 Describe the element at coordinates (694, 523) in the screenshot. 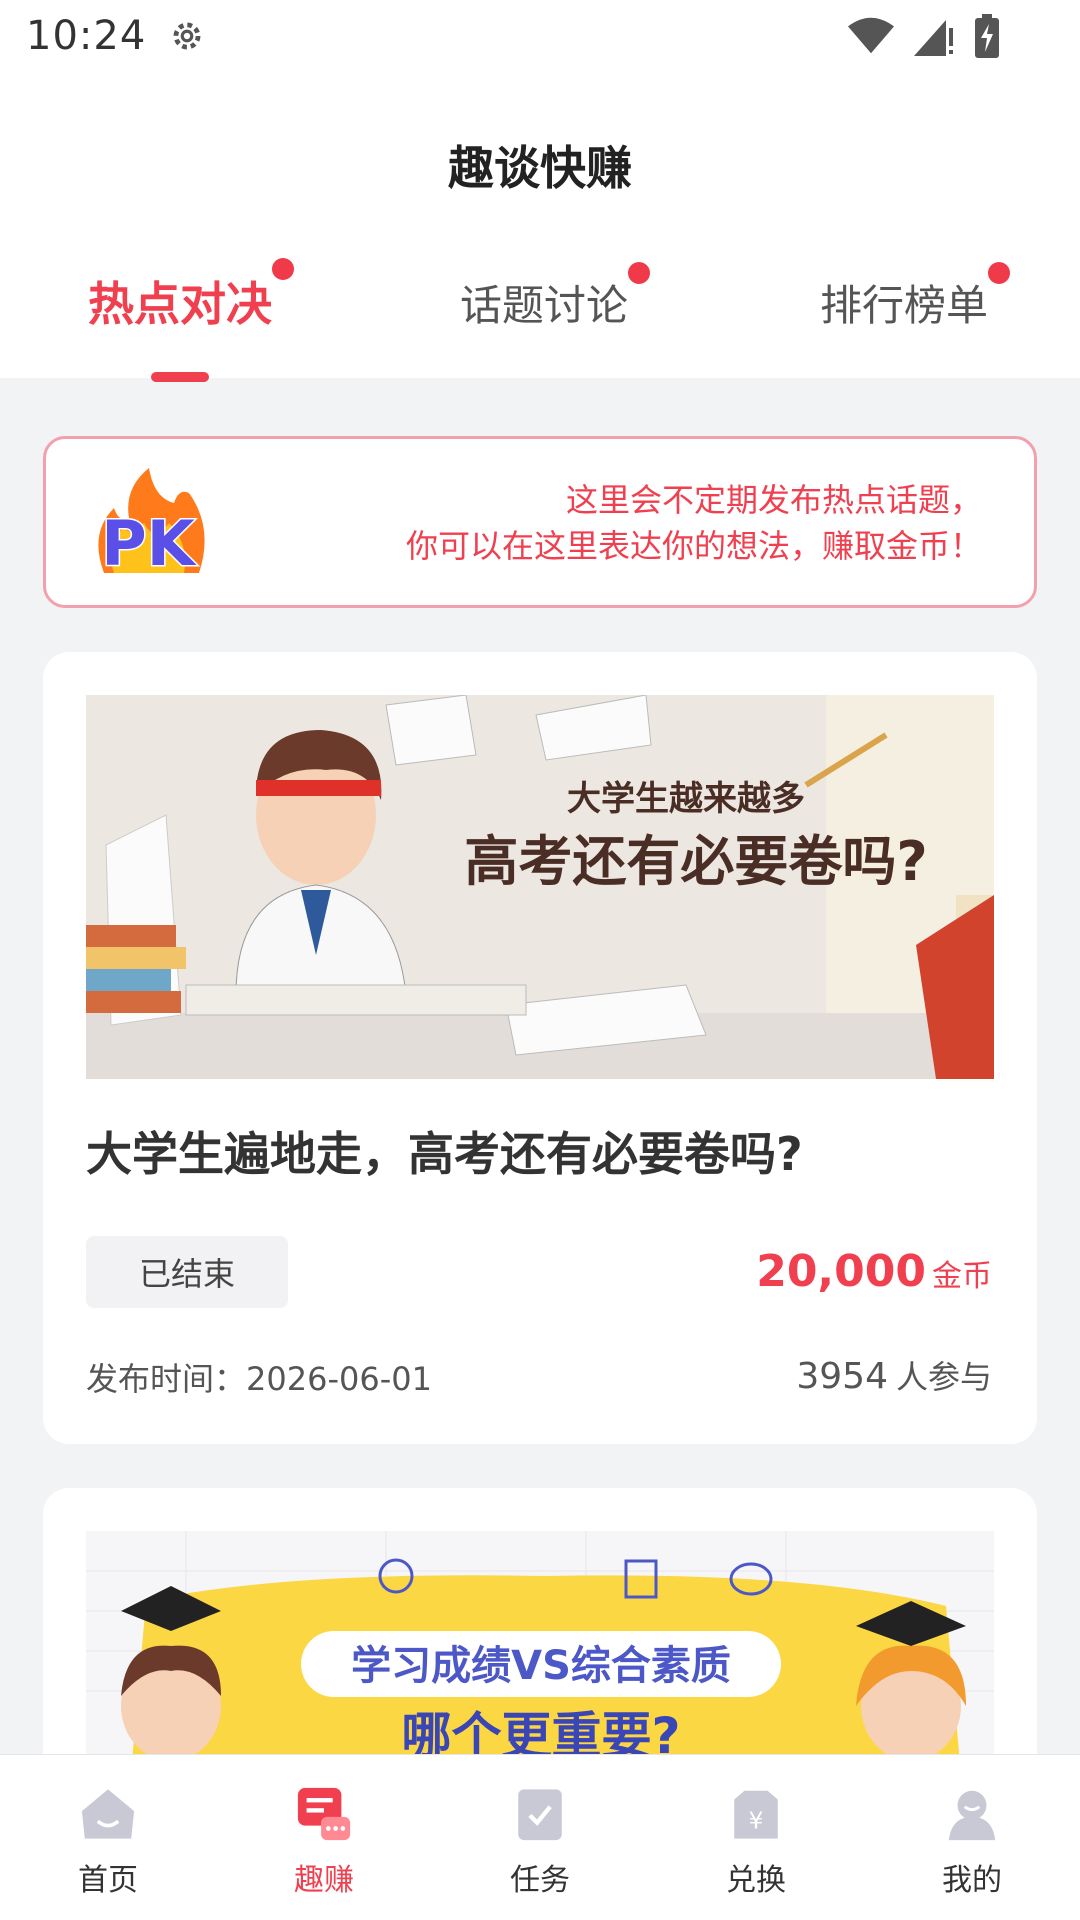

I see `notice-text: 这里会不定期发布热点话题， 你可以在这里表达你的想法，赚取金币！` at that location.